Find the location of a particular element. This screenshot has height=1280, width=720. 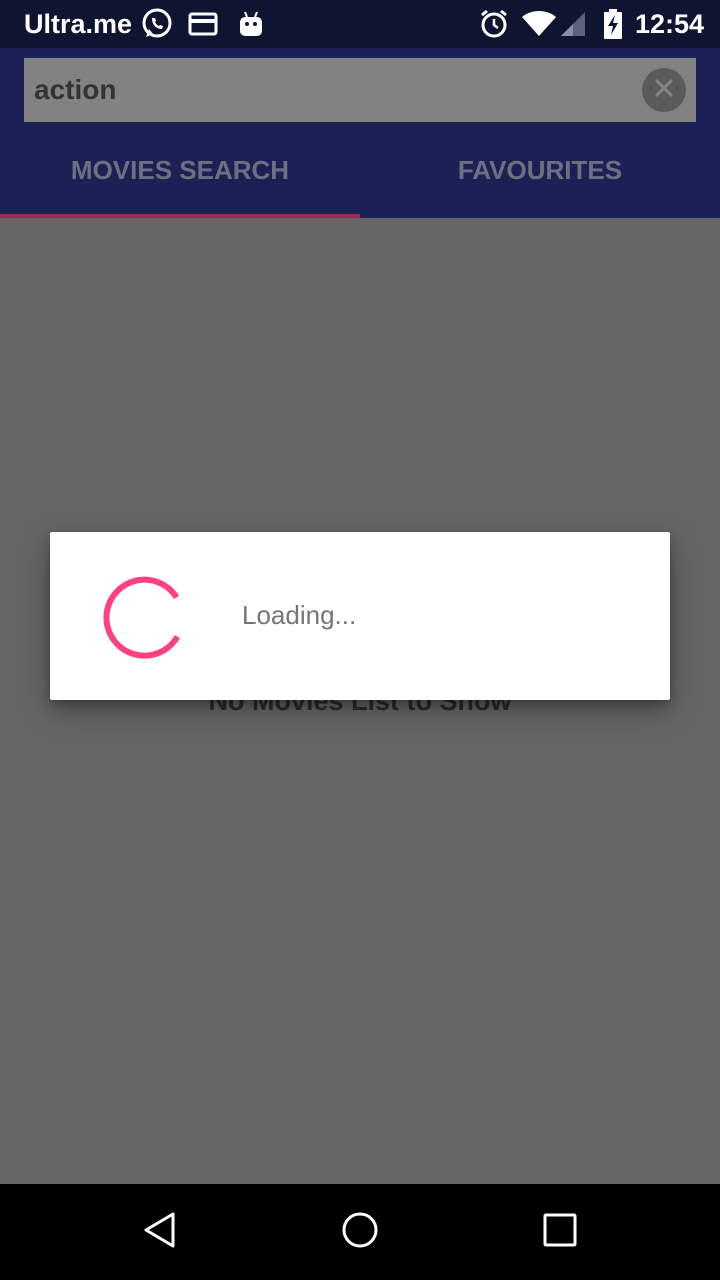

whatsapp-icon is located at coordinates (157, 24).